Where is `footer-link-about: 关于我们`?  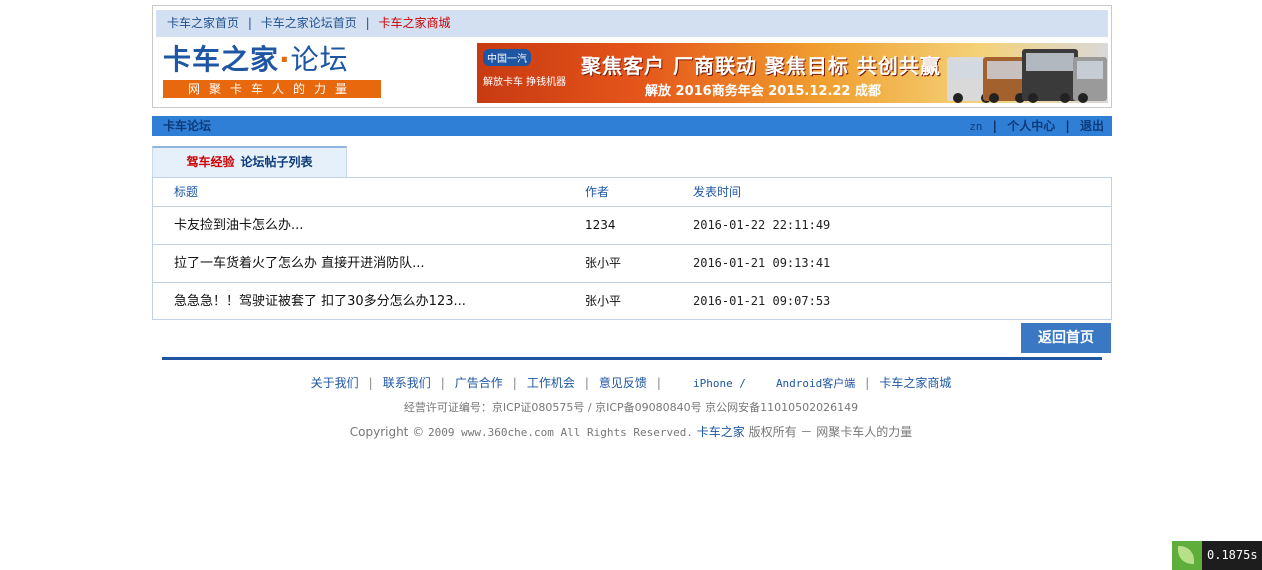
footer-link-about: 关于我们 is located at coordinates (335, 383).